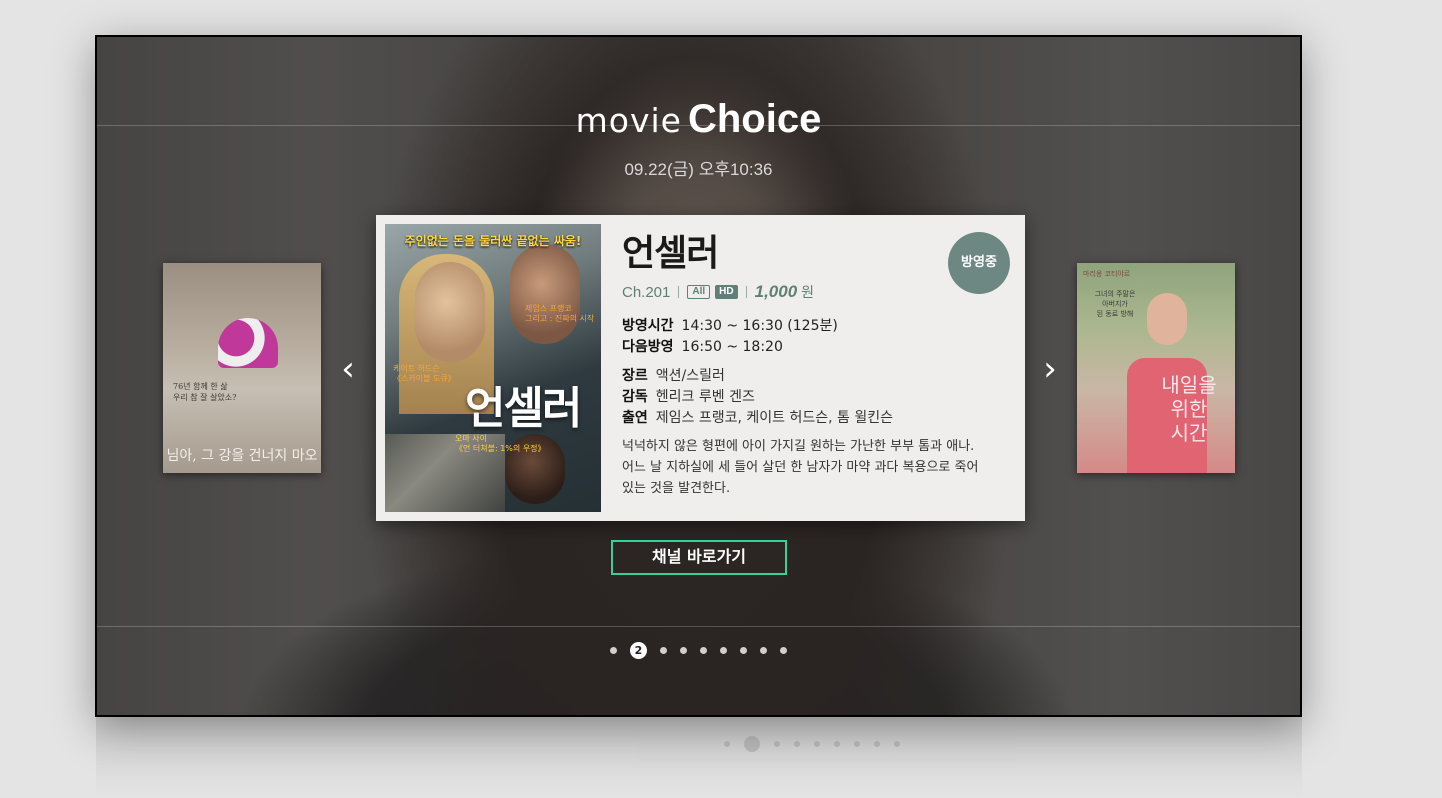  Describe the element at coordinates (1107, 274) in the screenshot. I see `poster-right-topline: 마리옹 코티야르` at that location.